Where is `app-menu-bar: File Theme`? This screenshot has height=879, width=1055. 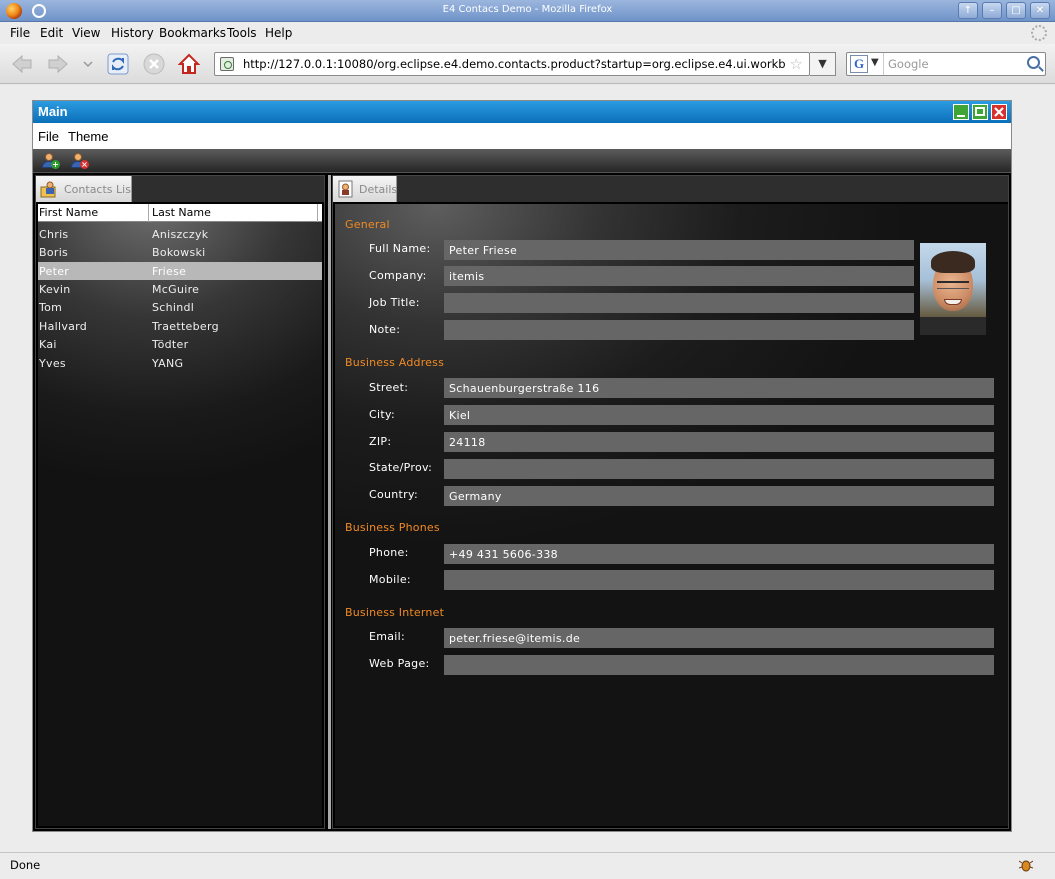 app-menu-bar: File Theme is located at coordinates (522, 136).